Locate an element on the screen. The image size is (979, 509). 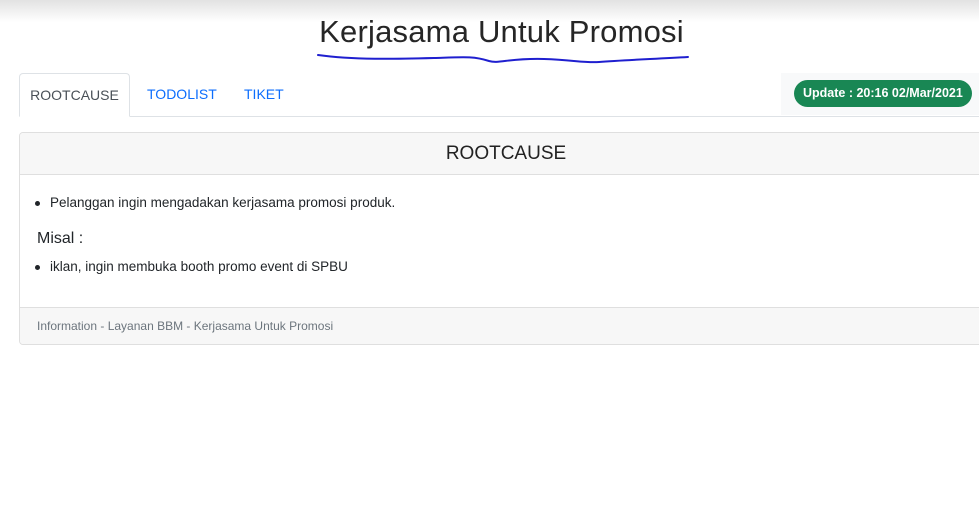
page-title: Kerjasama Untuk Promosi is located at coordinates (501, 31).